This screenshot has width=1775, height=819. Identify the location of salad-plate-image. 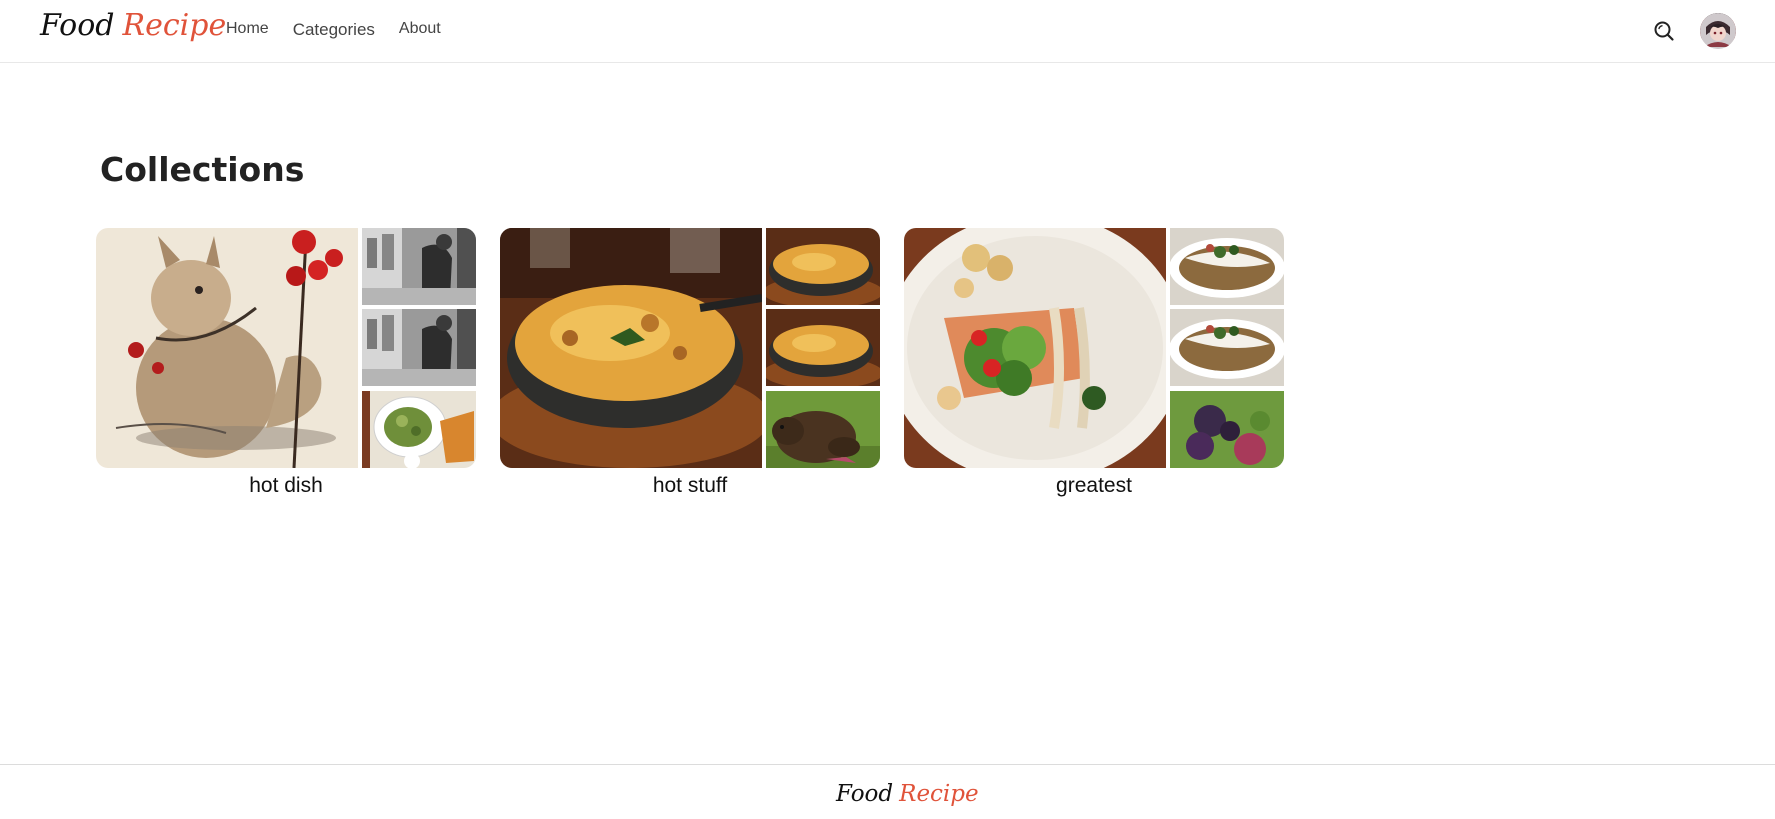
(419, 429).